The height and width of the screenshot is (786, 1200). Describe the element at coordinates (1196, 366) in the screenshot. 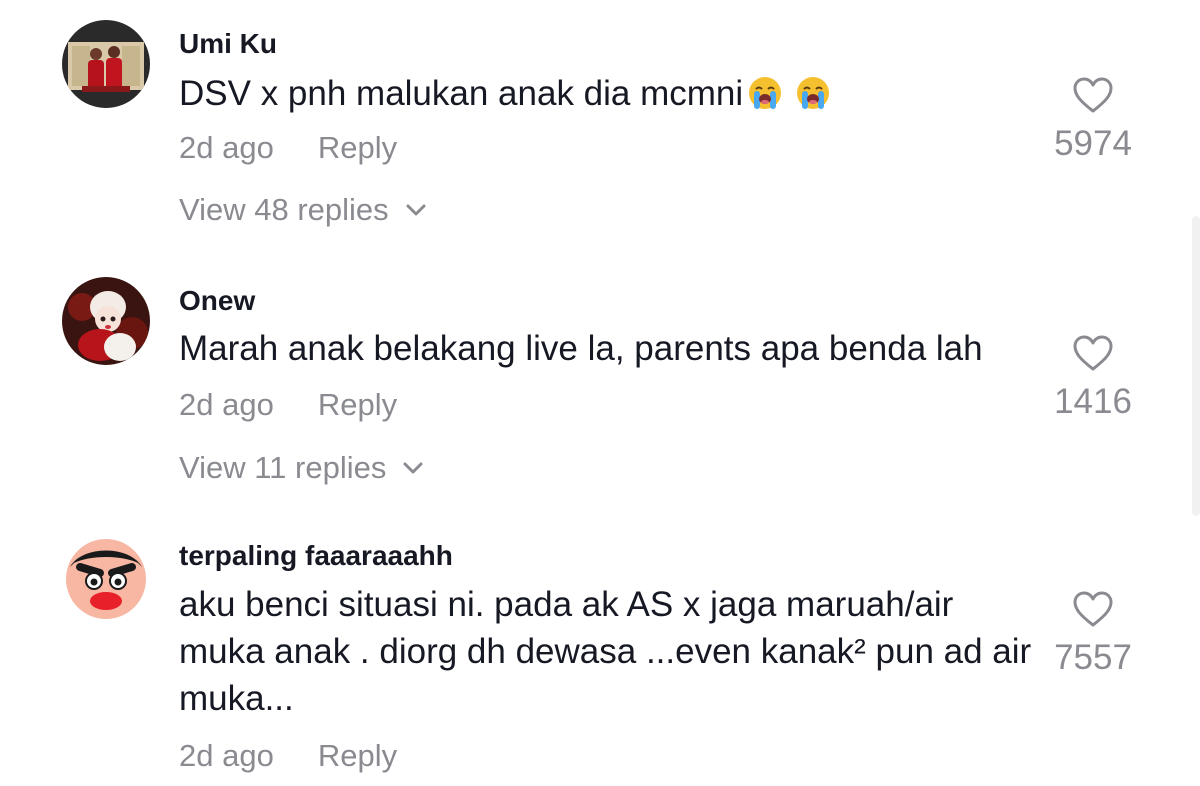

I see `scrollbar` at that location.